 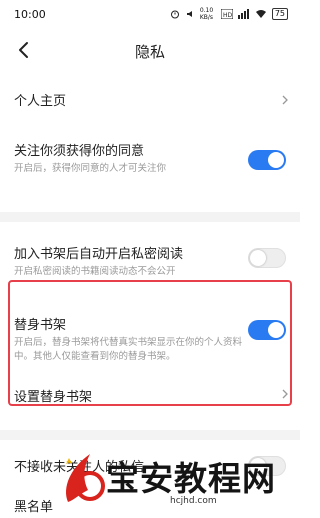 I want to click on svg-text: HD, so click(x=228, y=15).